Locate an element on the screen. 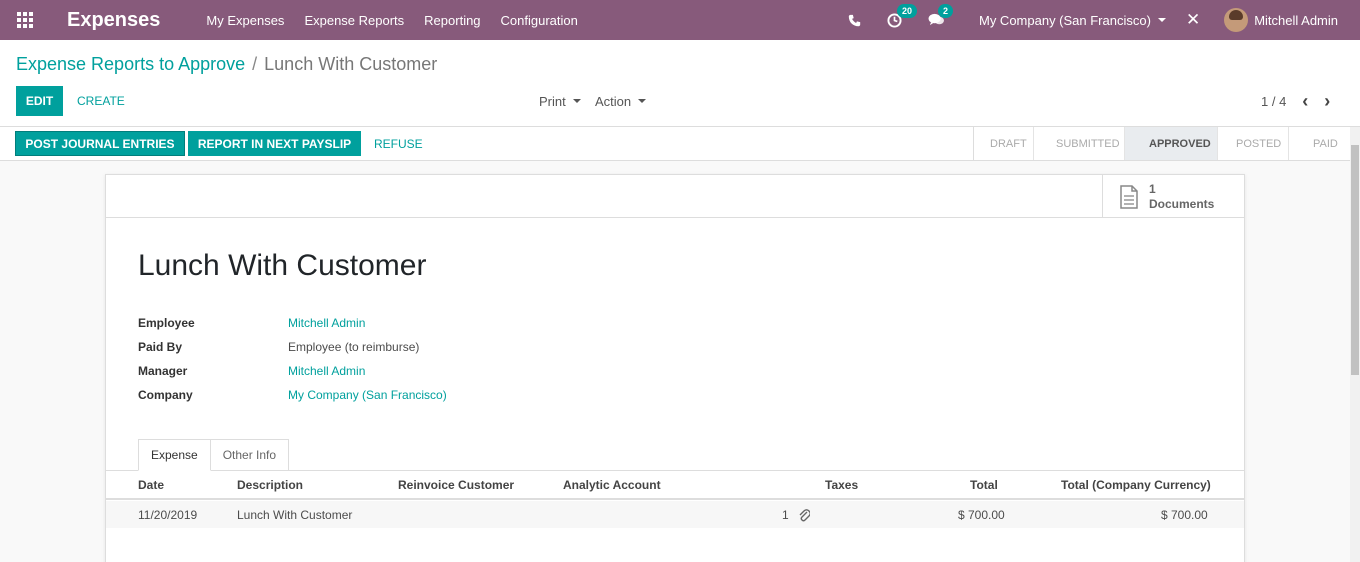 Image resolution: width=1360 pixels, height=562 pixels. messages-chat-icon: 2 is located at coordinates (940, 15).